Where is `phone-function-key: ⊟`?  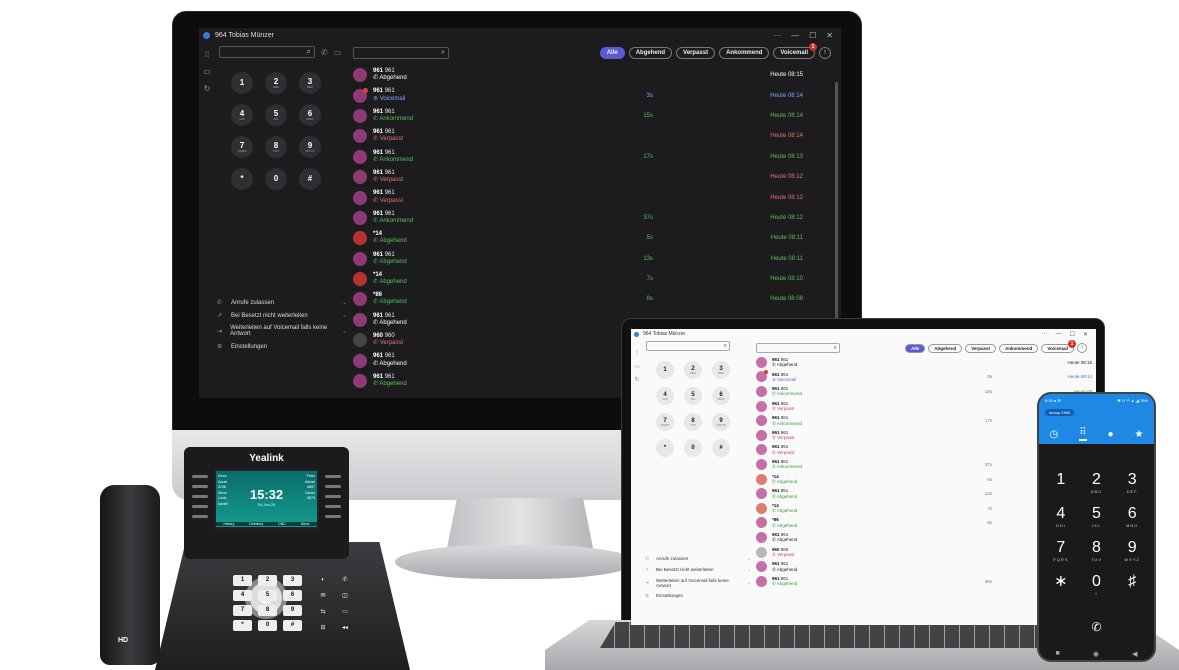 phone-function-key: ⊟ is located at coordinates (323, 628).